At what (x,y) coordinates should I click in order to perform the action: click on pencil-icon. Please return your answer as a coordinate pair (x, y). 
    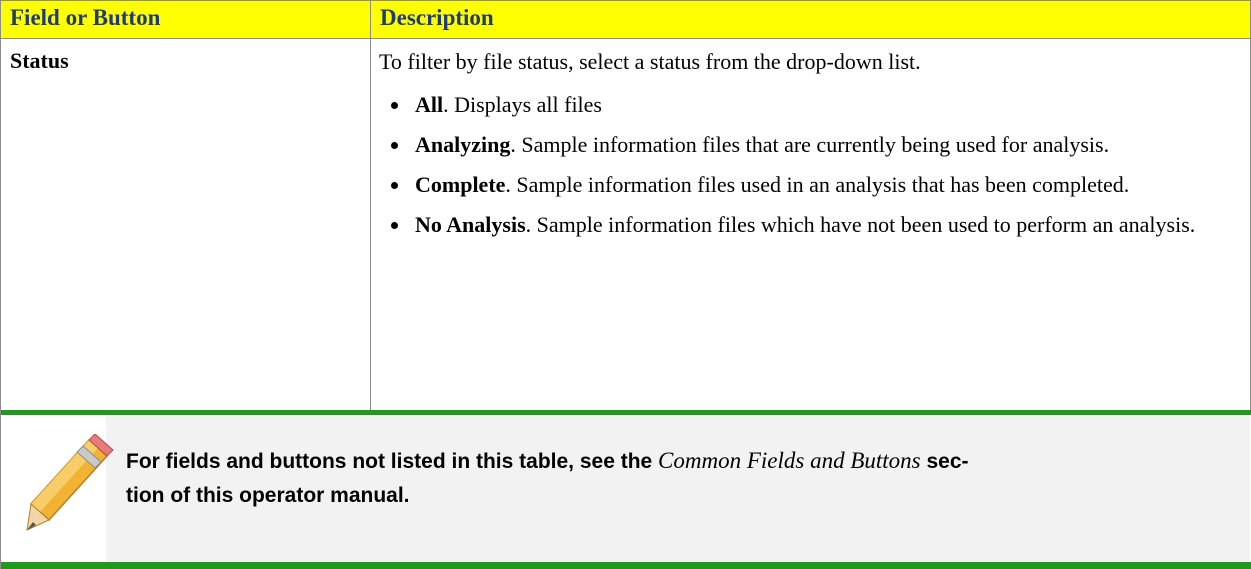
    Looking at the image, I should click on (70, 482).